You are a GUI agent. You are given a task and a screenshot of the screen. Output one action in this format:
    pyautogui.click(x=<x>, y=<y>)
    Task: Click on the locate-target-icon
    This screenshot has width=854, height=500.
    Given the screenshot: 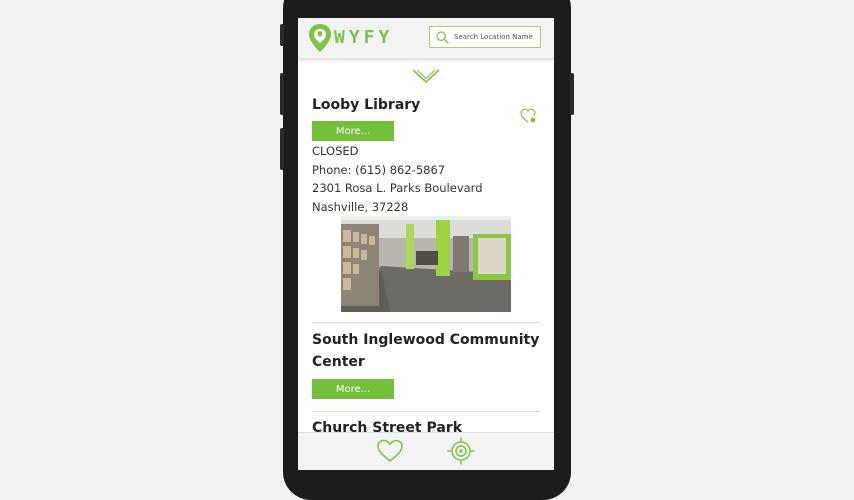 What is the action you would take?
    pyautogui.click(x=461, y=451)
    